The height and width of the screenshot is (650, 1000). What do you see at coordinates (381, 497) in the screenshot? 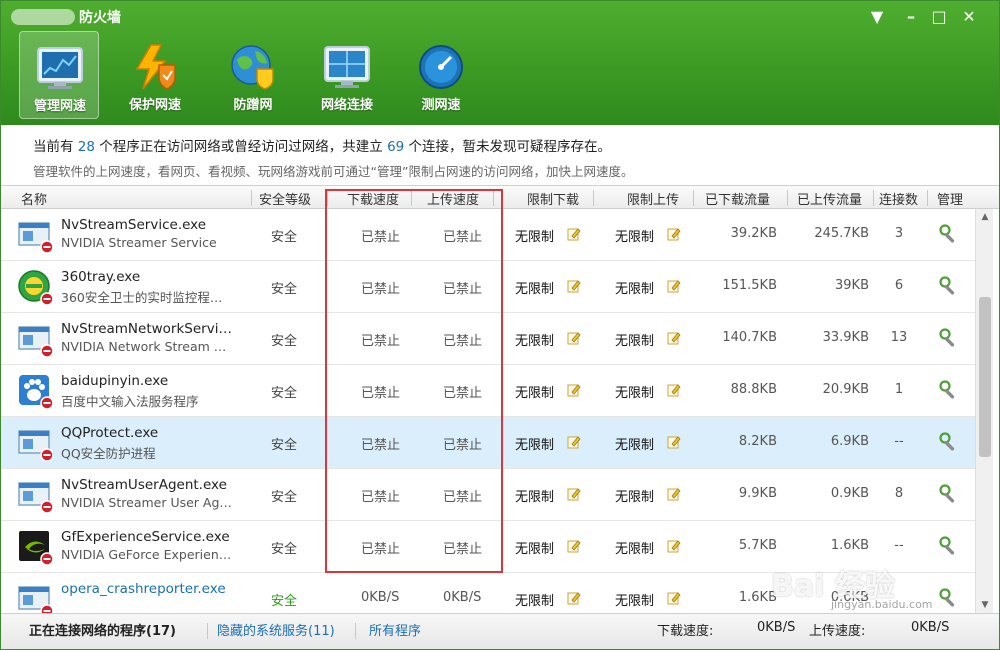
I see `download-speed: 已禁止` at bounding box center [381, 497].